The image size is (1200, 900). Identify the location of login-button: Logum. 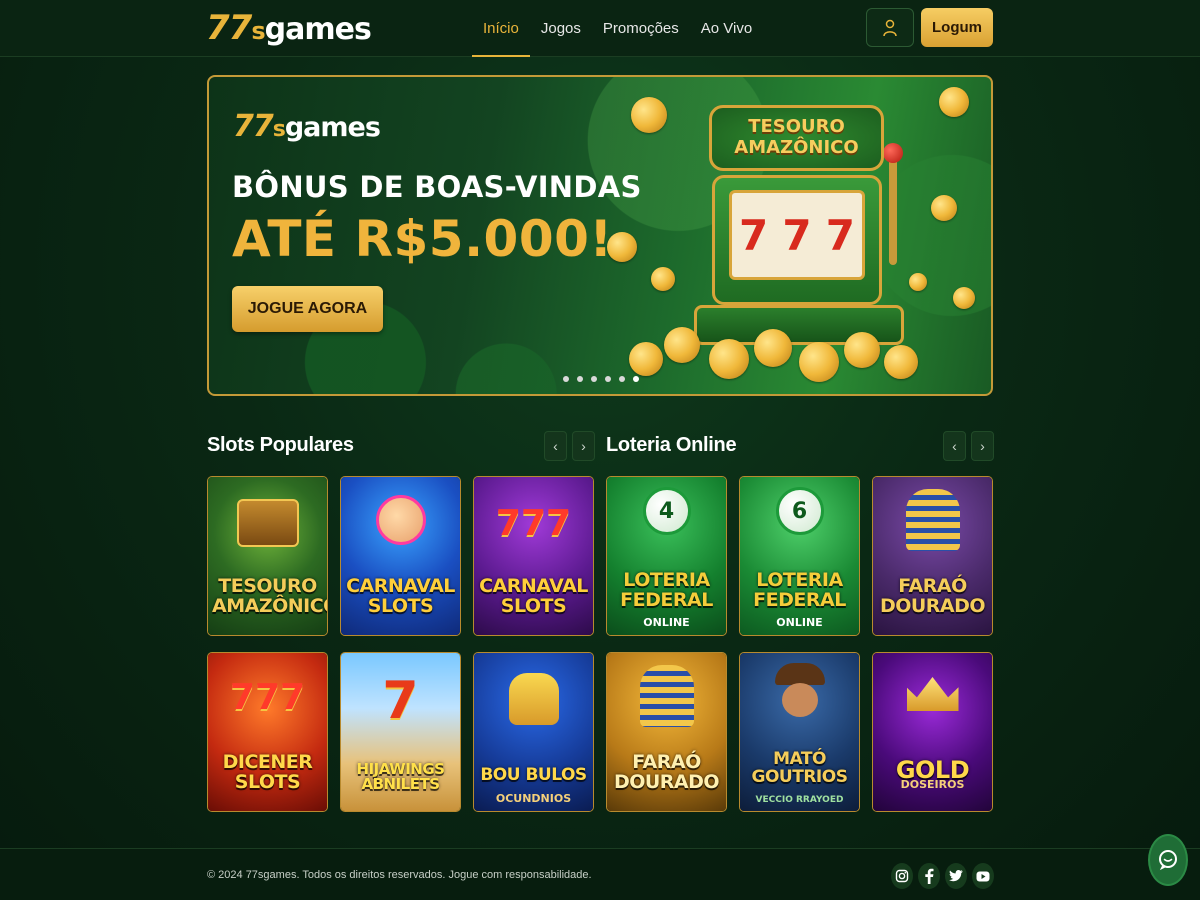
(957, 27).